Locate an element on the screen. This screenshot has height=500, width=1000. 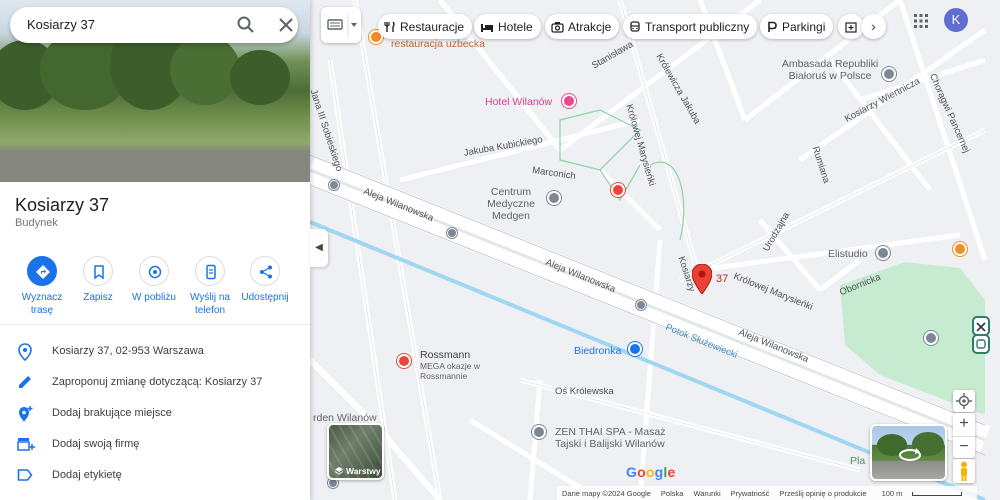
add-missing-place-row: Dodaj brakujące miejsce is located at coordinates (155, 414).